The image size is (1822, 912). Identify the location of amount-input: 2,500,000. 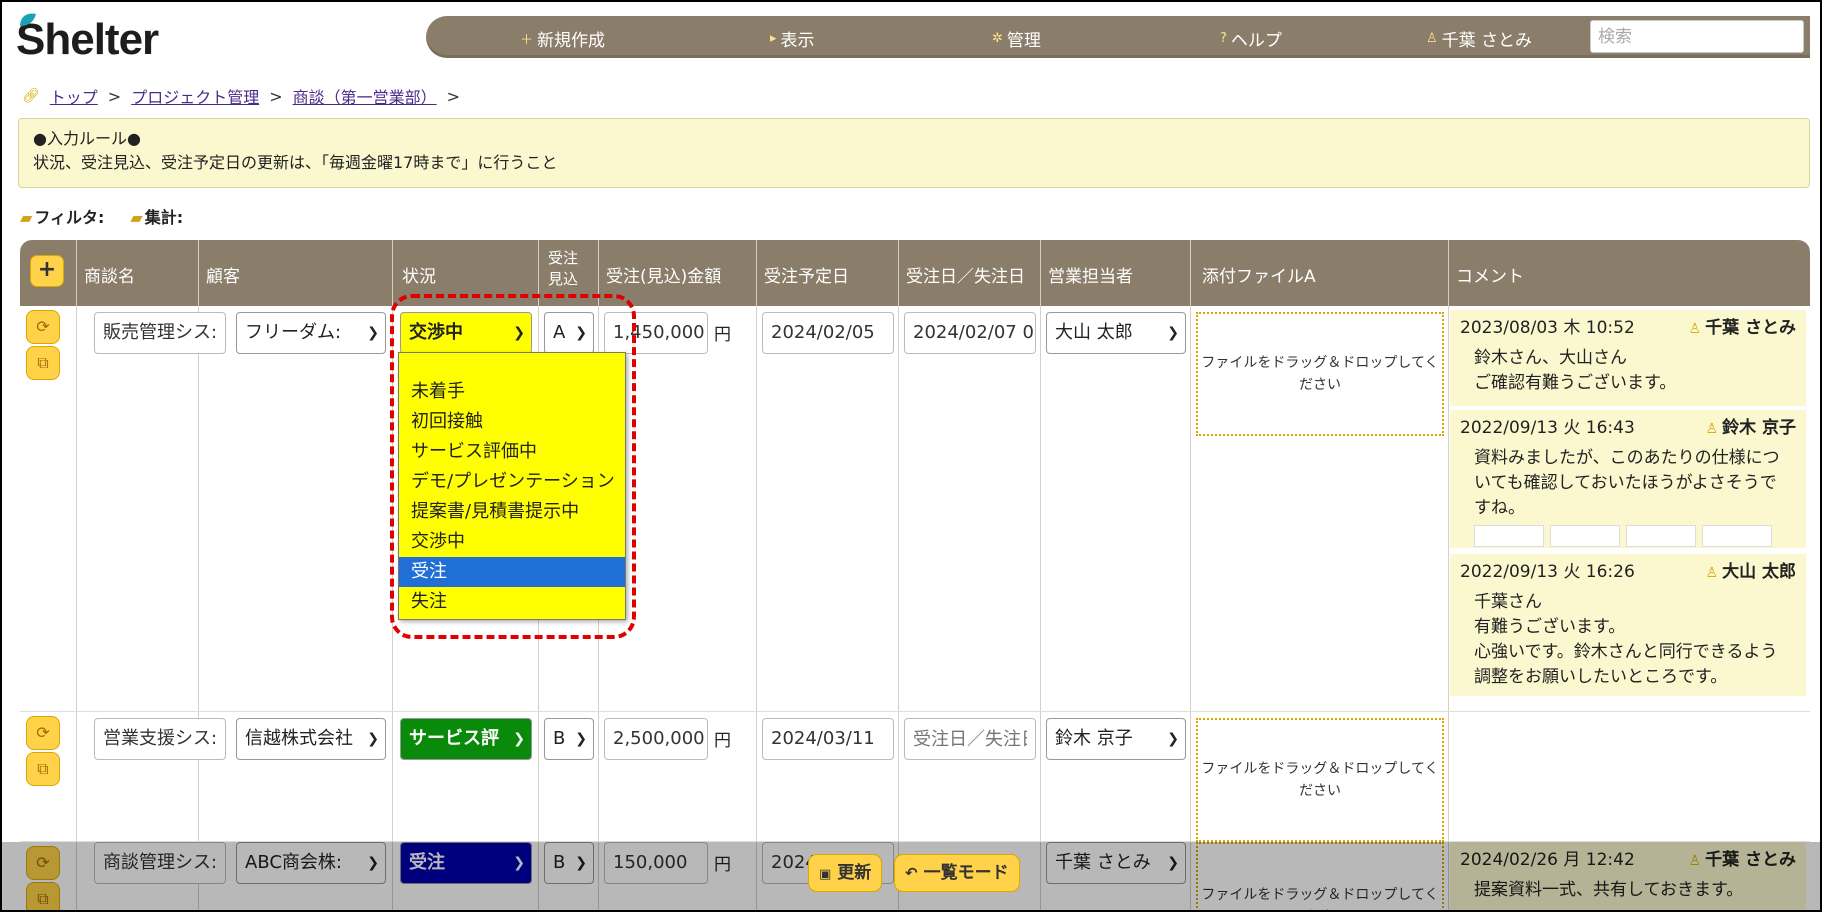
(656, 739).